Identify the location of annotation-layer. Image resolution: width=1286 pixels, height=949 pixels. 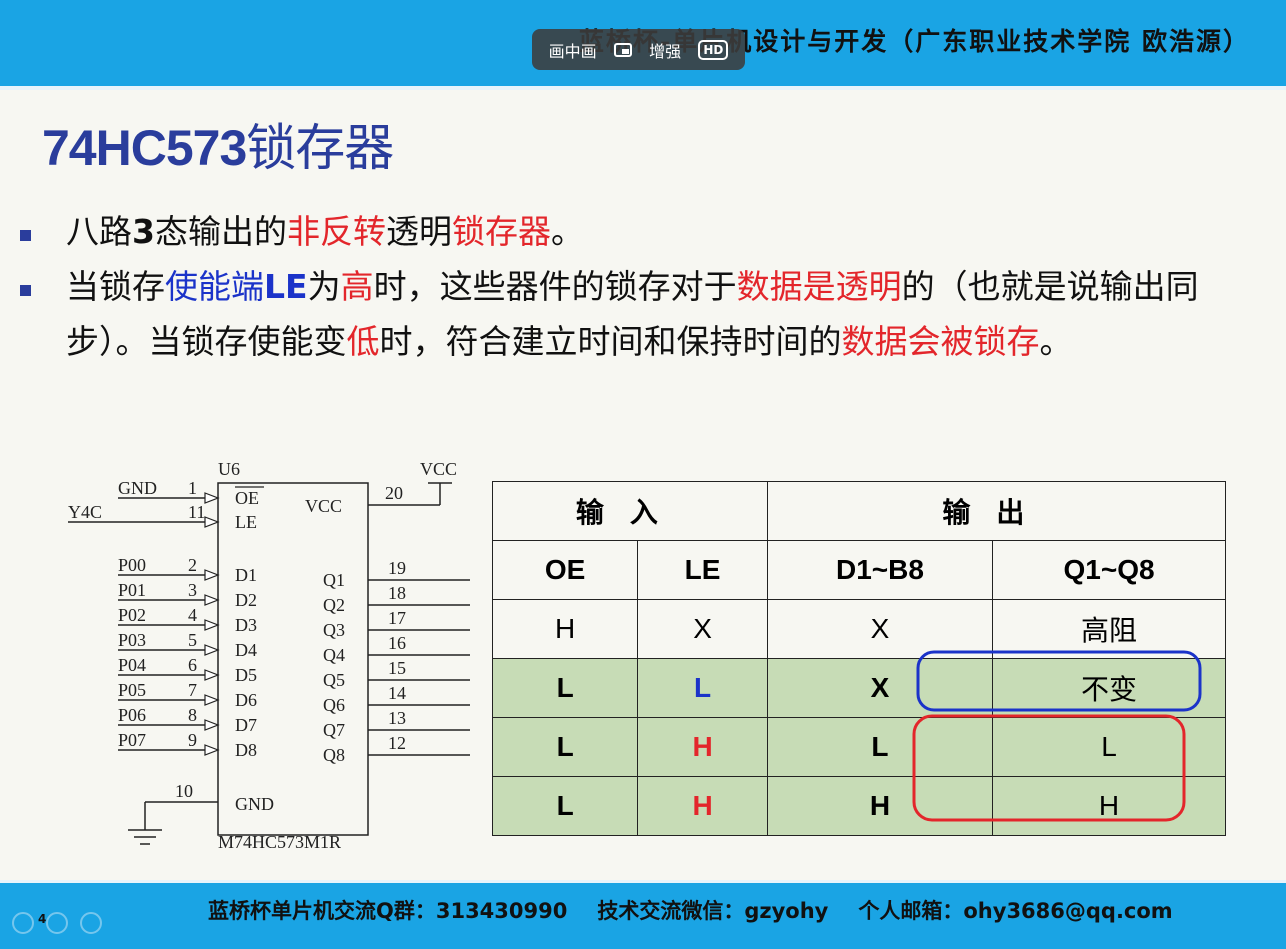
(1057, 736).